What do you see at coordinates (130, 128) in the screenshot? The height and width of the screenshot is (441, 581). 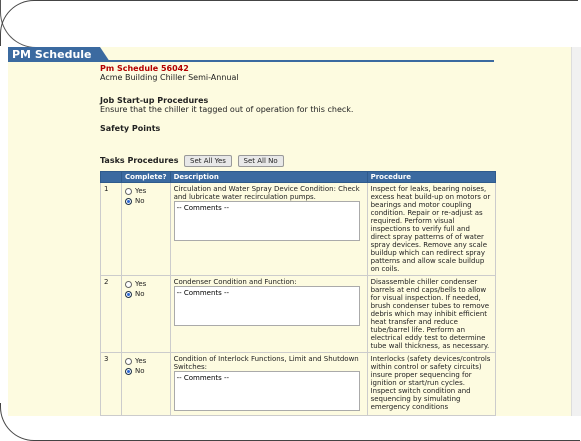 I see `safety-title: Safety Points` at bounding box center [130, 128].